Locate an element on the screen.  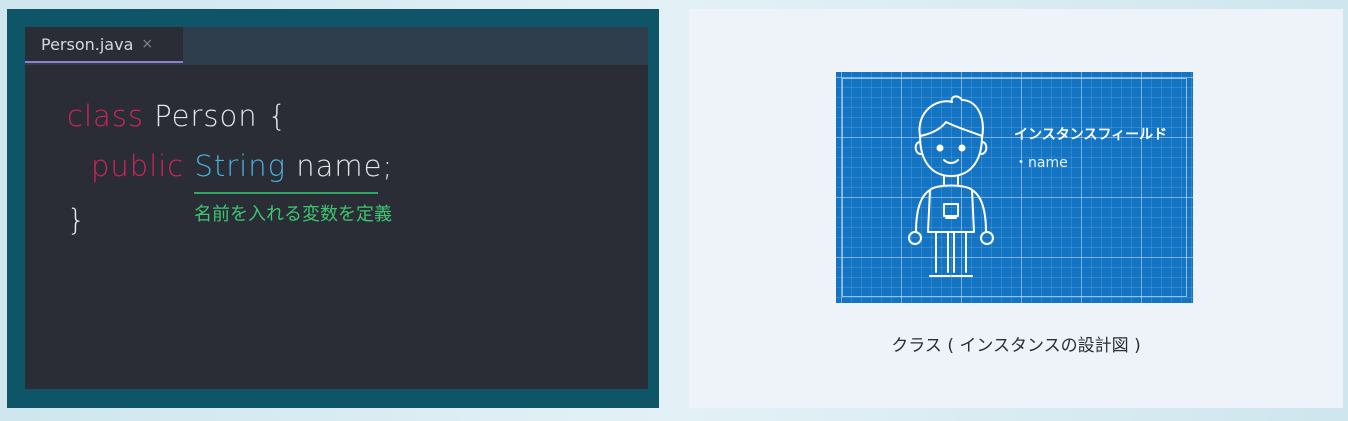
type-string: String is located at coordinates (240, 166).